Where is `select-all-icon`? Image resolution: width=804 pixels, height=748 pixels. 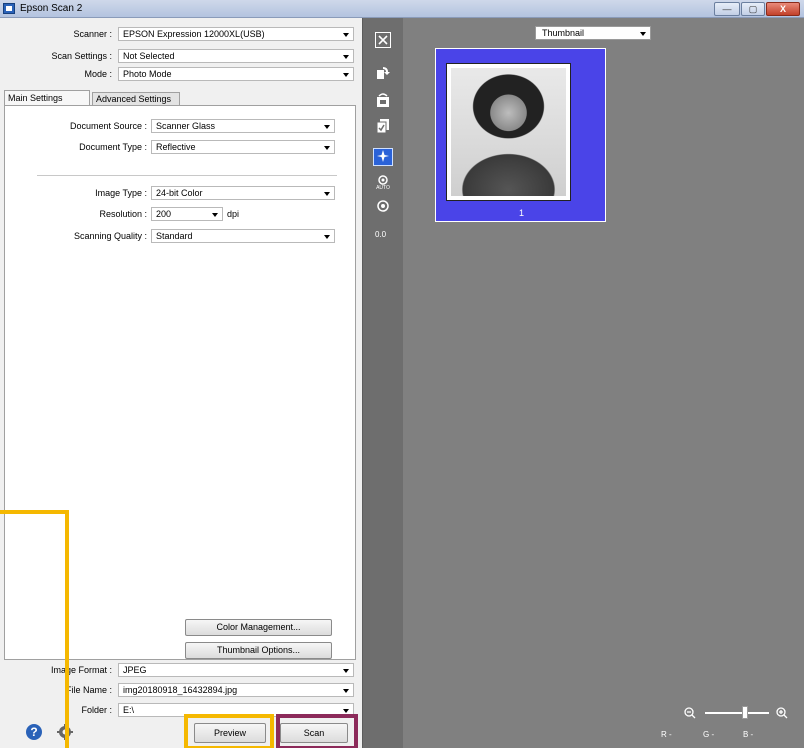 select-all-icon is located at coordinates (383, 127).